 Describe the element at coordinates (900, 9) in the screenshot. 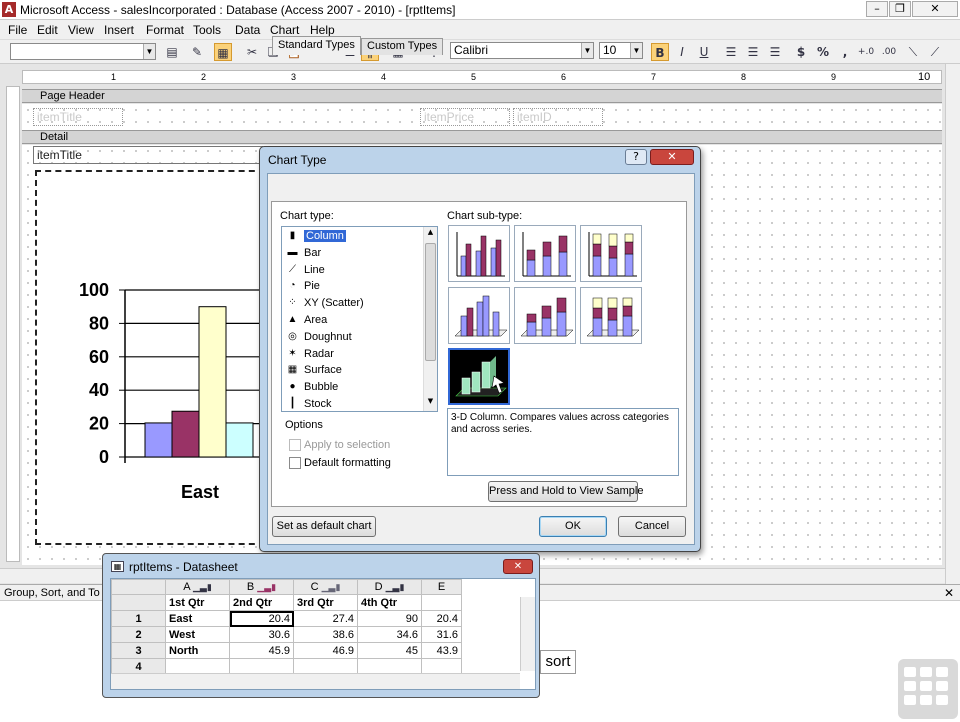

I see `restore-button: ❐` at that location.